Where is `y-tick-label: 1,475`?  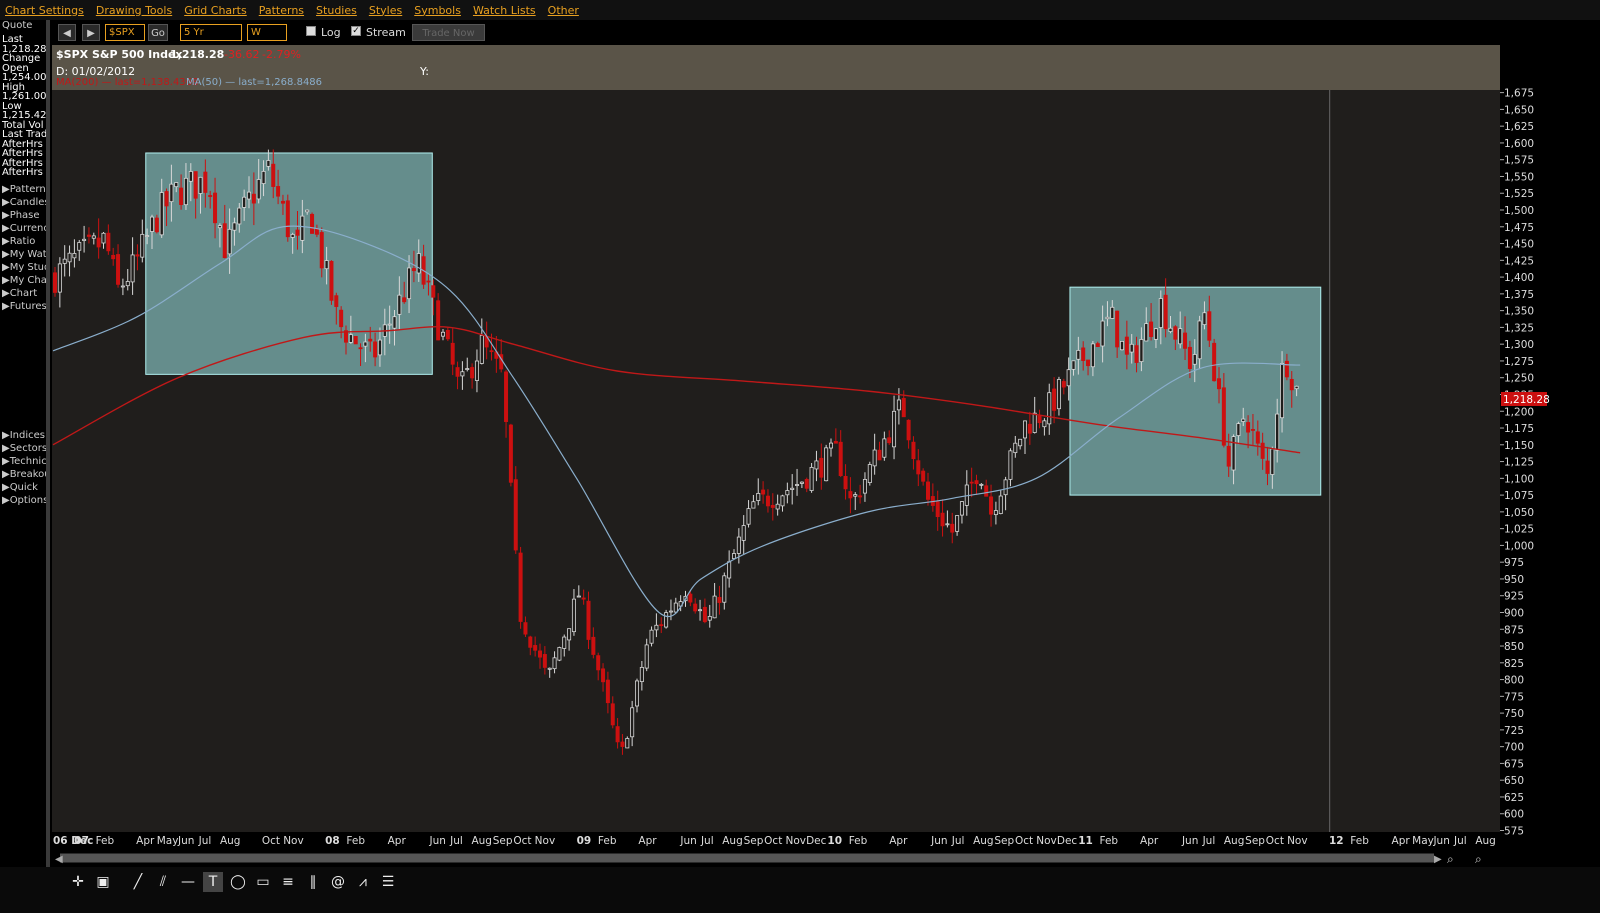 y-tick-label: 1,475 is located at coordinates (1519, 228).